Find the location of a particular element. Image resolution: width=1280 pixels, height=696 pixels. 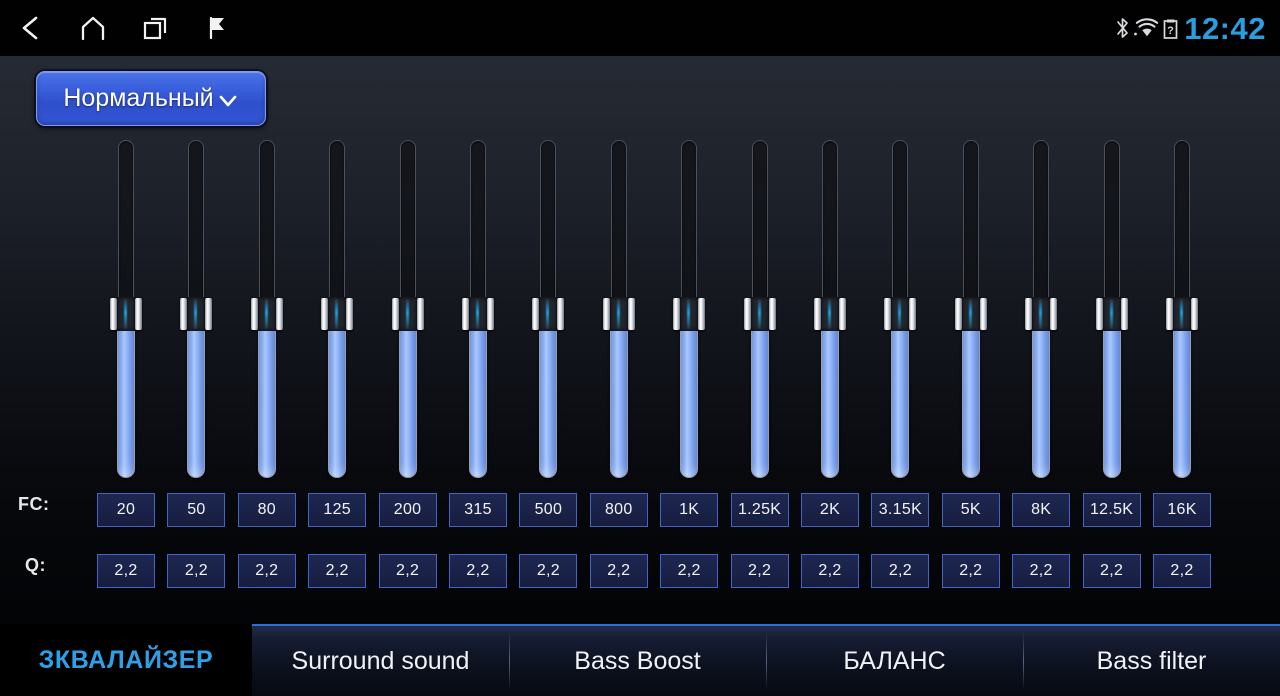

fc-cell: 80 is located at coordinates (266, 510).